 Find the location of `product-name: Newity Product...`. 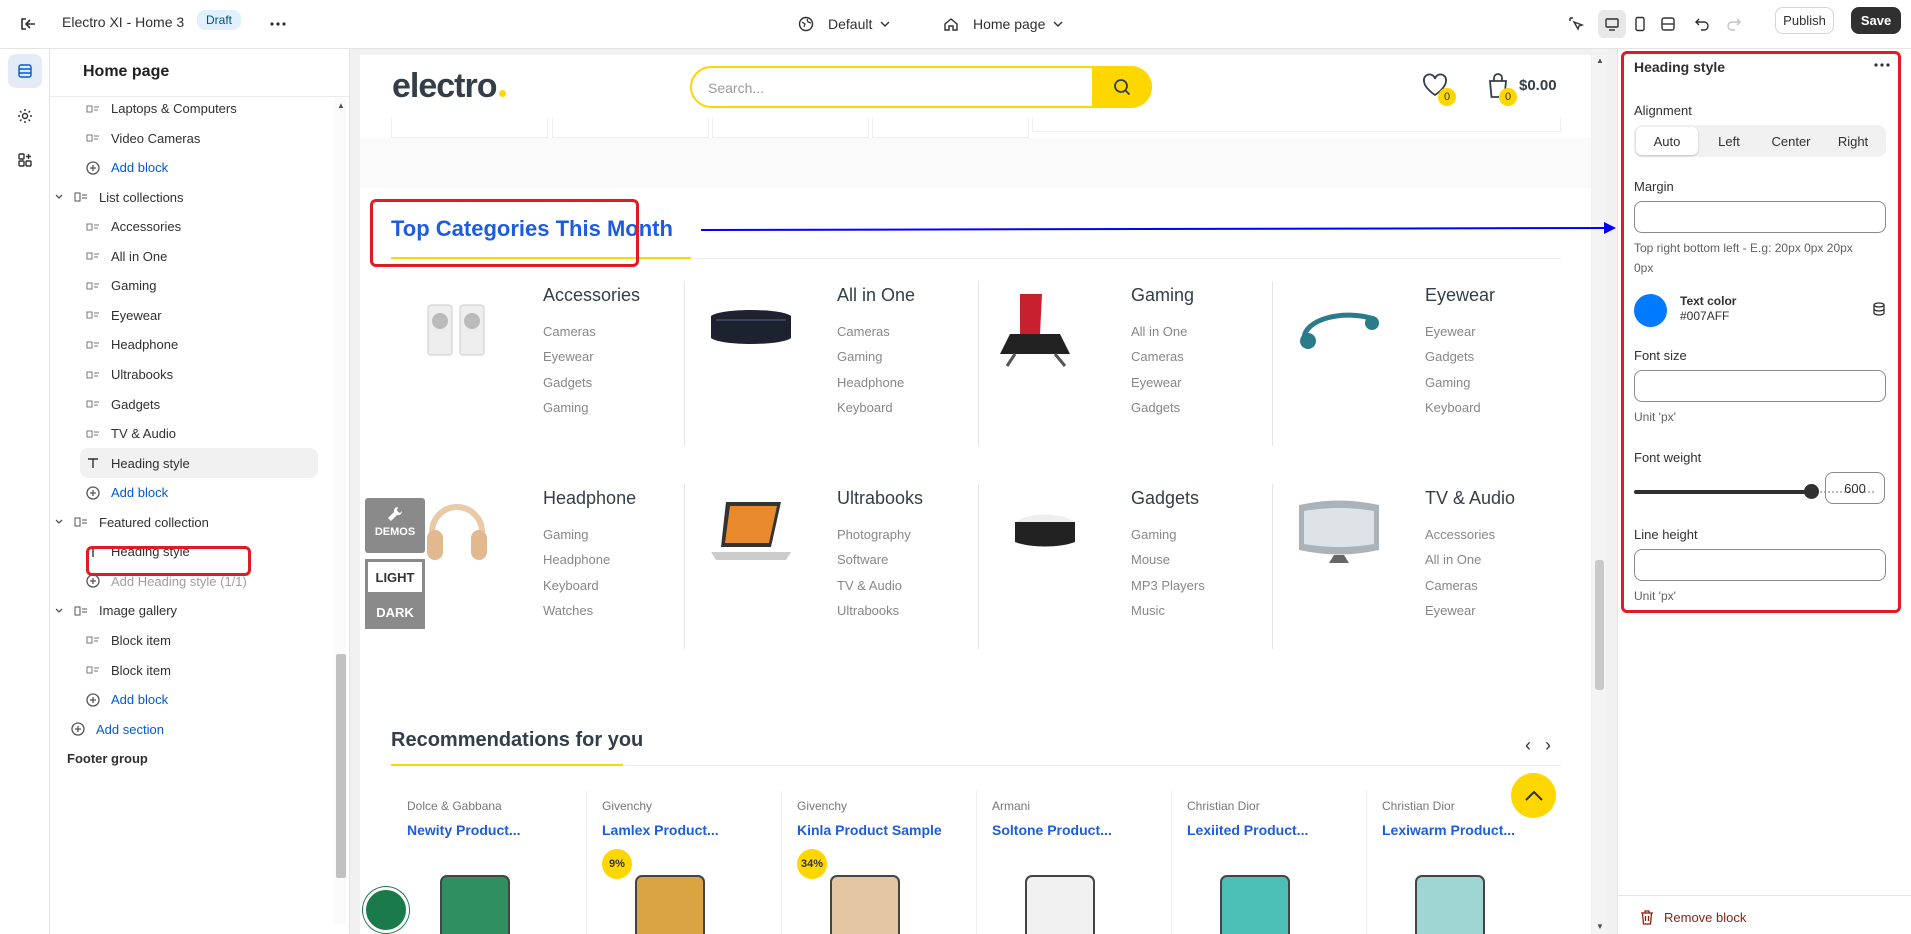

product-name: Newity Product... is located at coordinates (464, 830).